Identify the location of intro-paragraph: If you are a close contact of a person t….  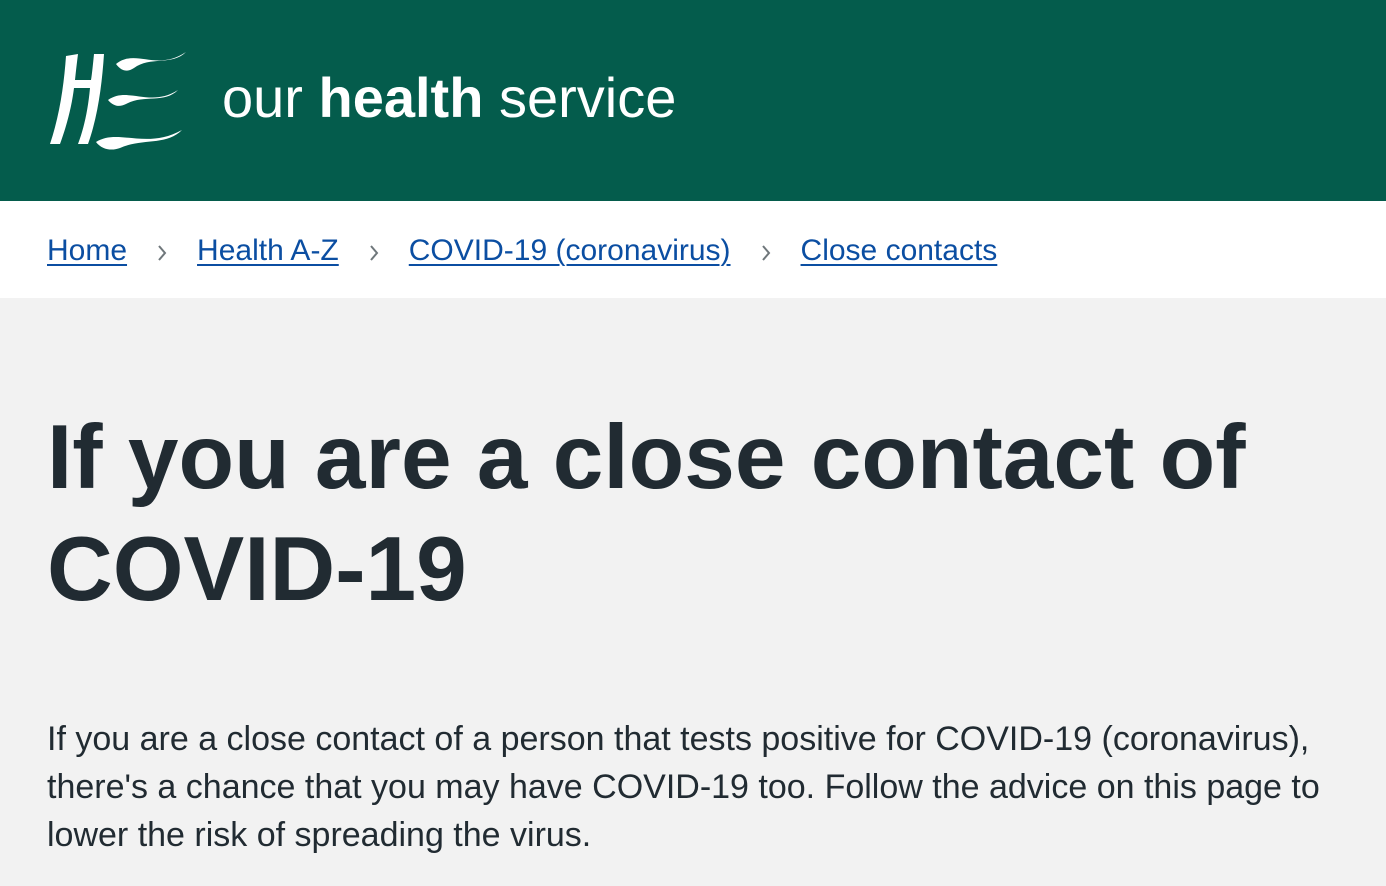
(683, 787).